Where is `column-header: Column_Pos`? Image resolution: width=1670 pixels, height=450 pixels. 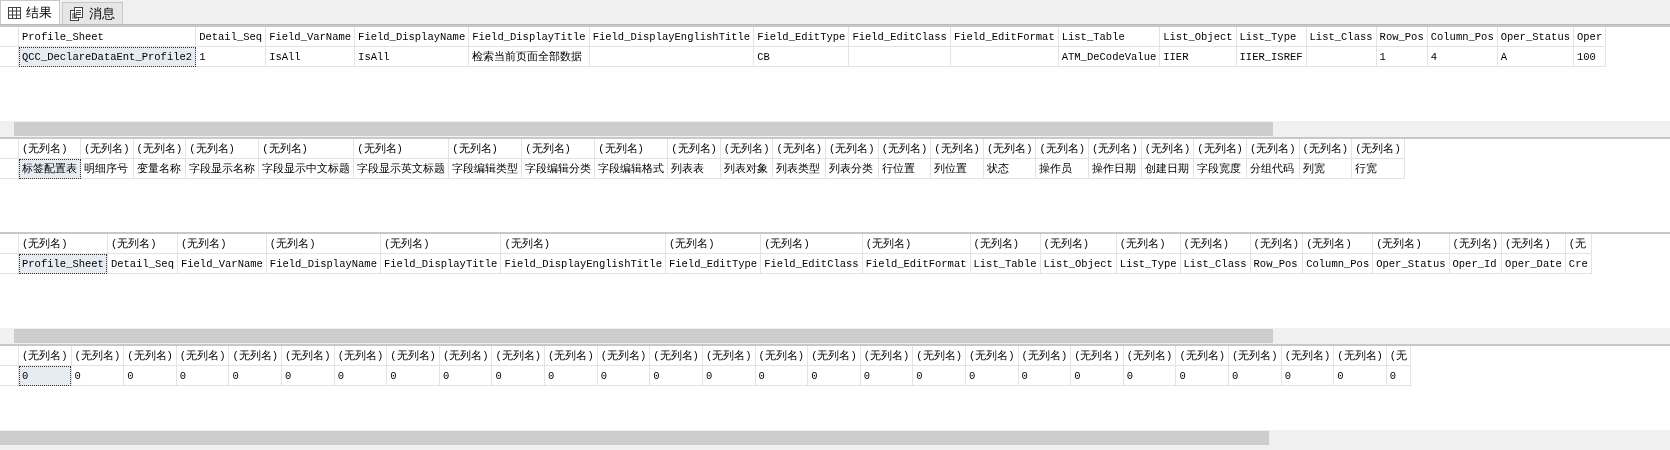
column-header: Column_Pos is located at coordinates (1462, 37).